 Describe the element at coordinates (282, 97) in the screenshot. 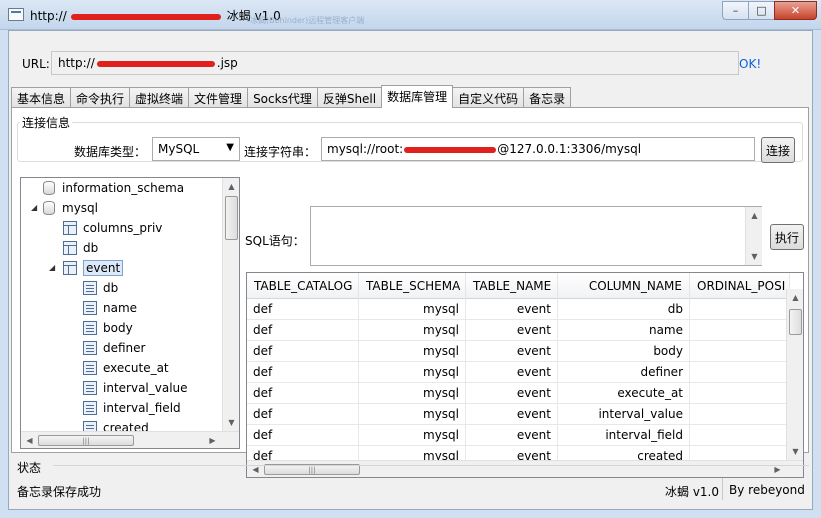

I see `tab-socks: Socks代理` at that location.